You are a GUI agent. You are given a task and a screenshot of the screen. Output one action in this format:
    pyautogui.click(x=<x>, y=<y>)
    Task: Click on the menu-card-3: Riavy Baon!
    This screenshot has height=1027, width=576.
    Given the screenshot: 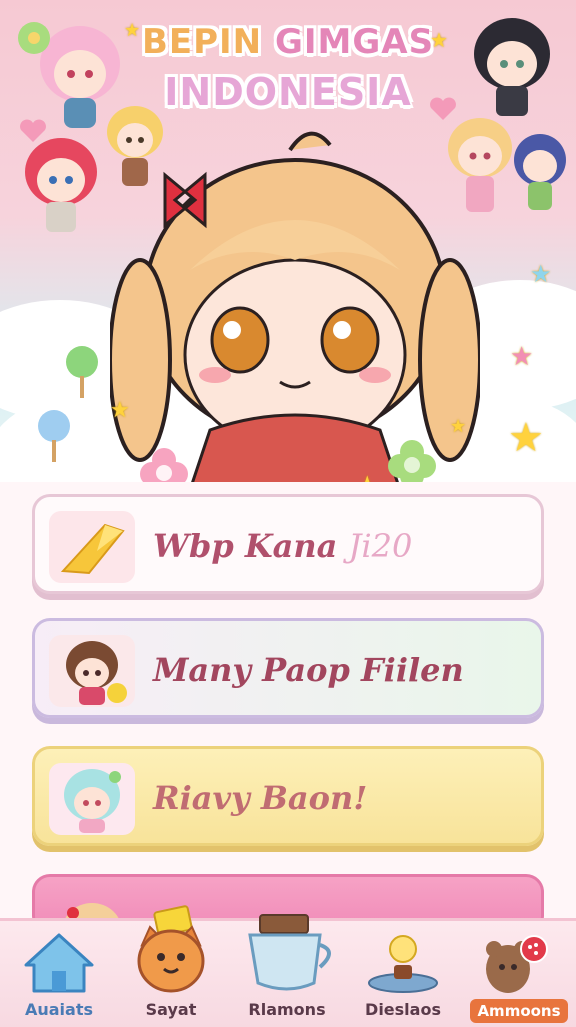 What is the action you would take?
    pyautogui.click(x=288, y=796)
    